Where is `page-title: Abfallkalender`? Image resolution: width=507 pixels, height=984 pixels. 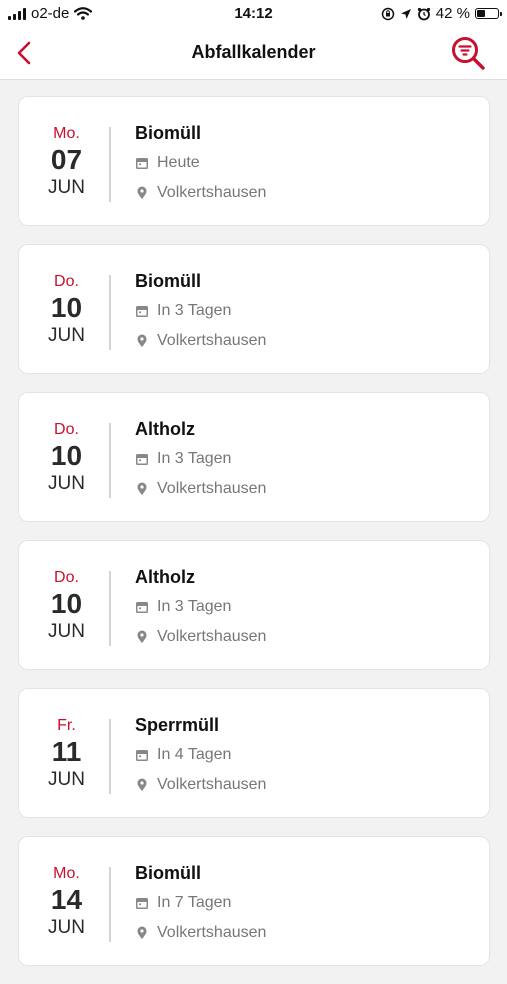 page-title: Abfallkalender is located at coordinates (253, 52).